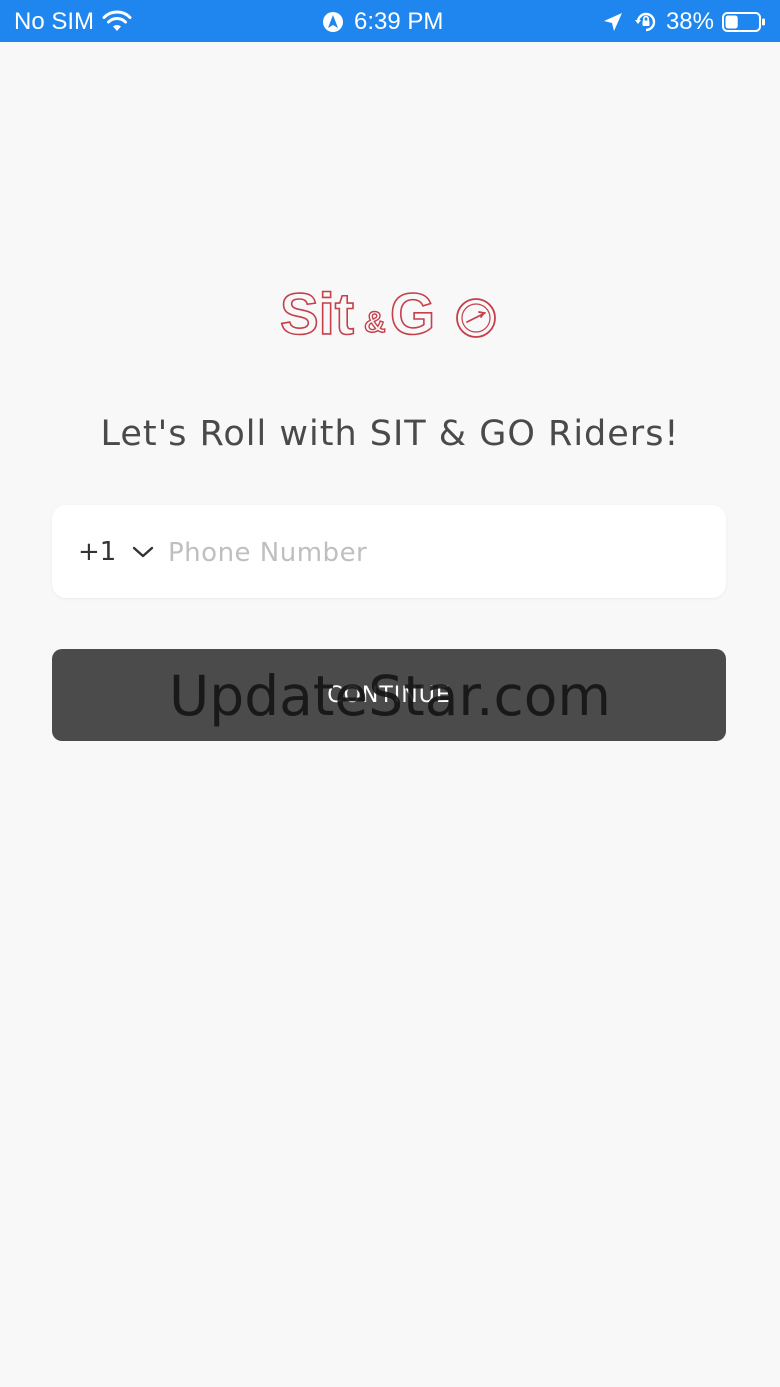 This screenshot has width=780, height=1387. I want to click on battery-icon, so click(744, 22).